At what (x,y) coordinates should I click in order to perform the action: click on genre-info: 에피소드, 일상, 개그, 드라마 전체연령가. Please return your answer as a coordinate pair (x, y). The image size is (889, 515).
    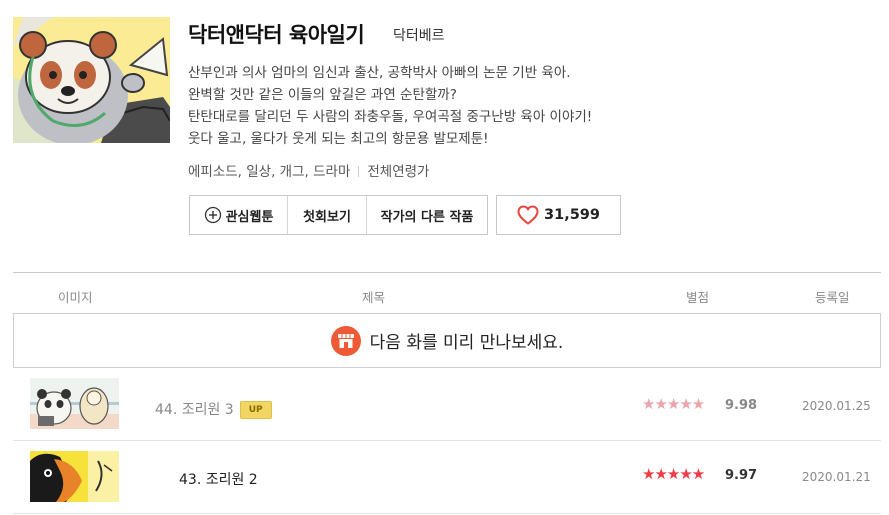
    Looking at the image, I should click on (308, 170).